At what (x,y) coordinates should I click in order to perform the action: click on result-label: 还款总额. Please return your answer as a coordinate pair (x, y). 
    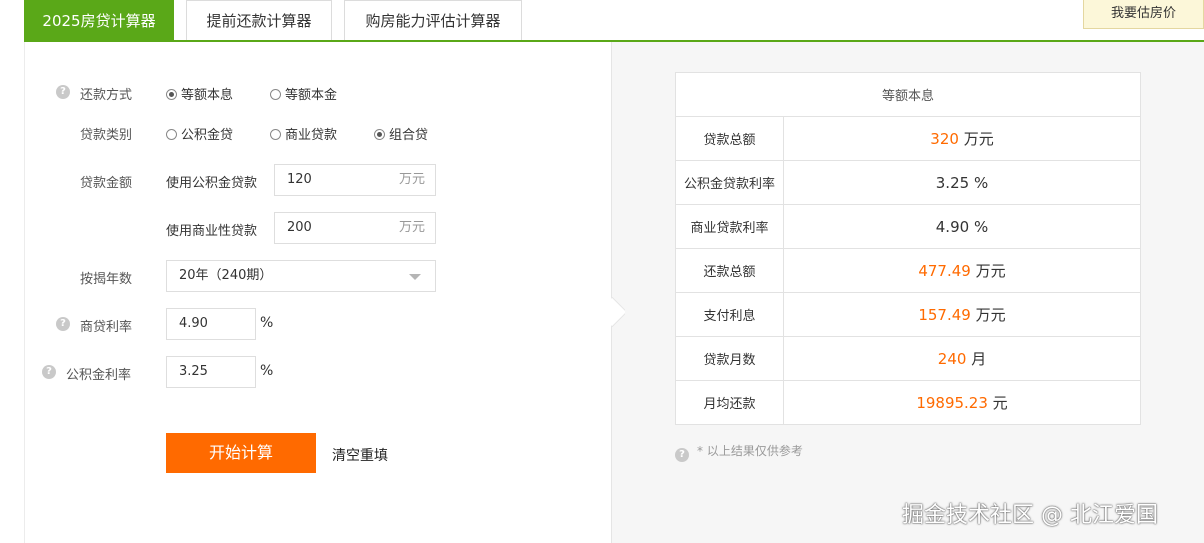
    Looking at the image, I should click on (729, 270).